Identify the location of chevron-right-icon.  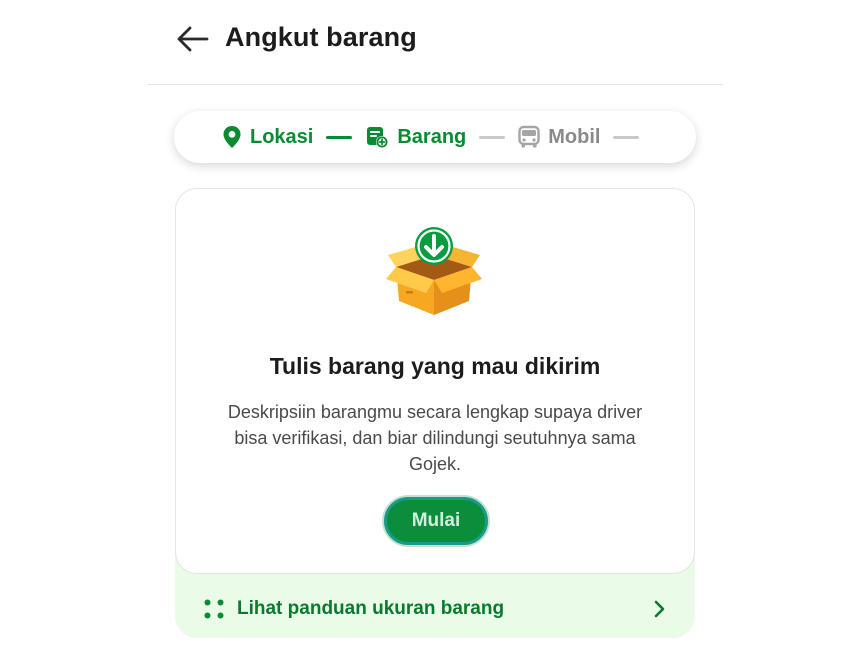
(659, 609).